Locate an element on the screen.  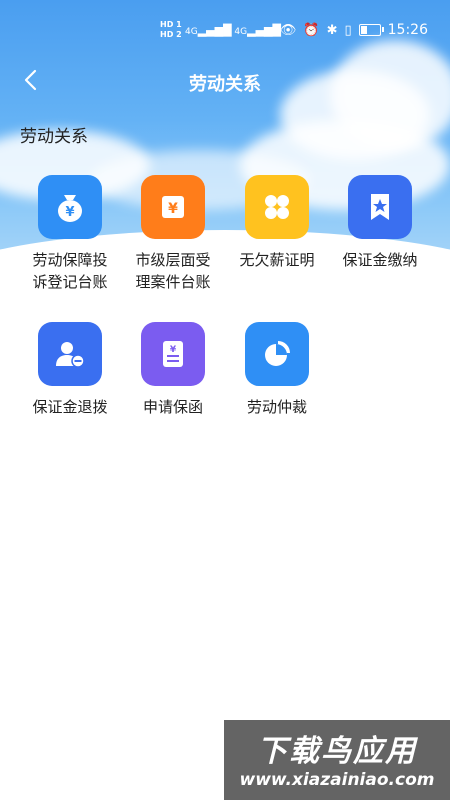
clover-icon is located at coordinates (277, 207).